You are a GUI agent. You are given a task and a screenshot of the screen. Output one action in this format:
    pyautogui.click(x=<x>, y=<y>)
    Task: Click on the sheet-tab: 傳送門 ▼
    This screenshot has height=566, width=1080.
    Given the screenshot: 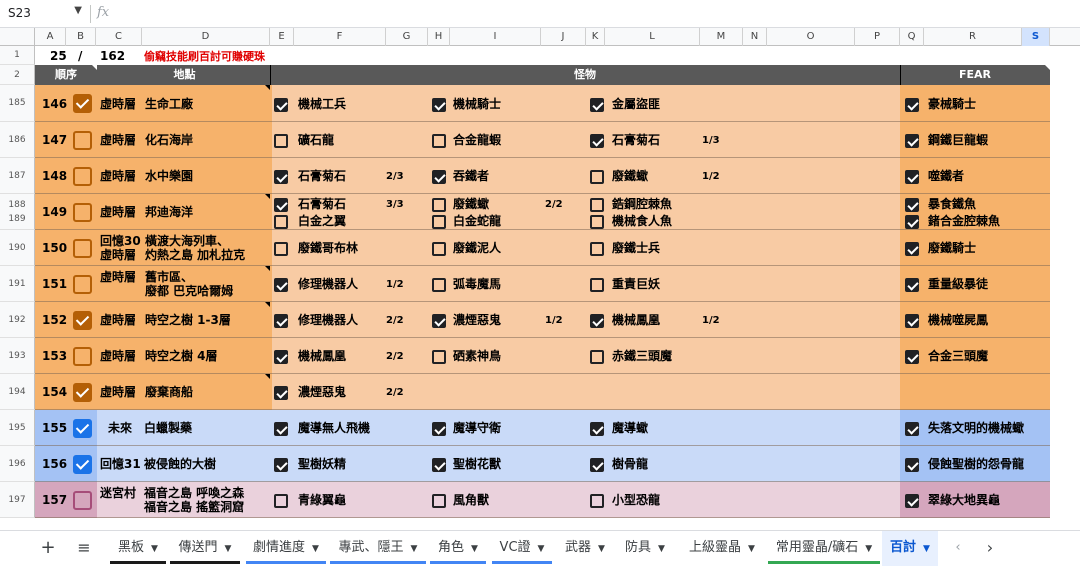 What is the action you would take?
    pyautogui.click(x=205, y=548)
    